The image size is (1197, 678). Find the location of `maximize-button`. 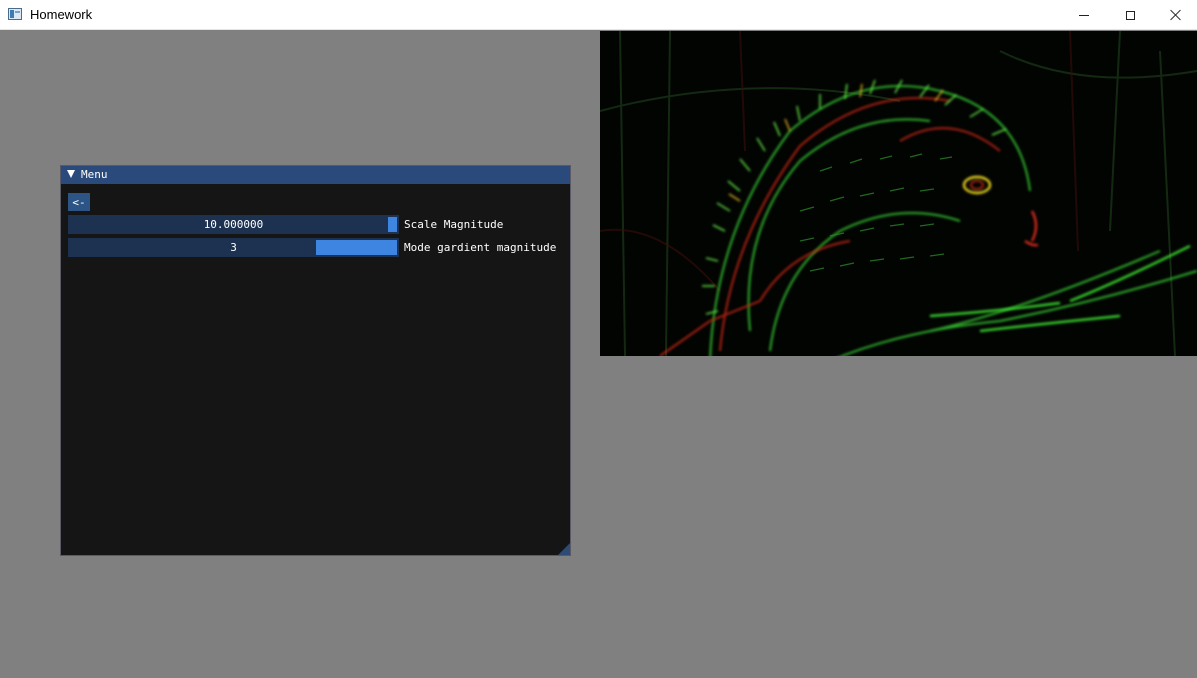

maximize-button is located at coordinates (1130, 15).